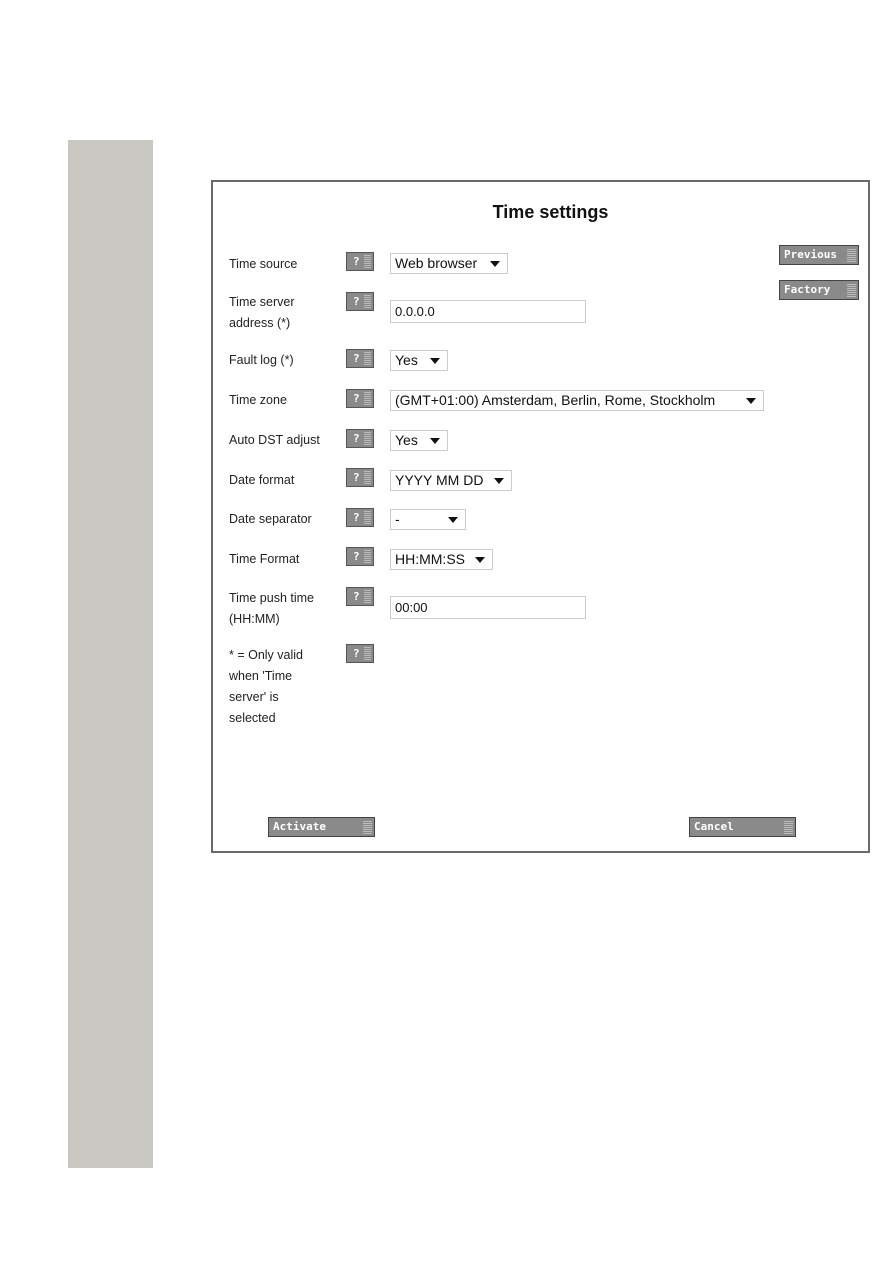 This screenshot has width=893, height=1263. Describe the element at coordinates (299, 826) in the screenshot. I see `button-label: Activate` at that location.